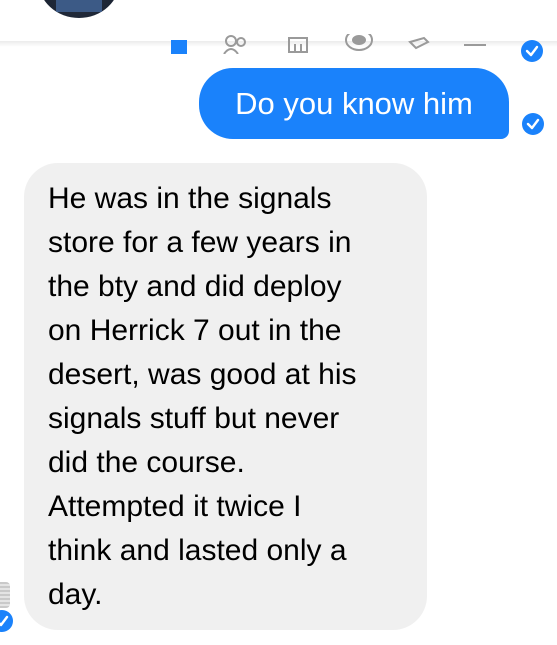  What do you see at coordinates (190, 198) in the screenshot?
I see `message-line: He was in the signals` at bounding box center [190, 198].